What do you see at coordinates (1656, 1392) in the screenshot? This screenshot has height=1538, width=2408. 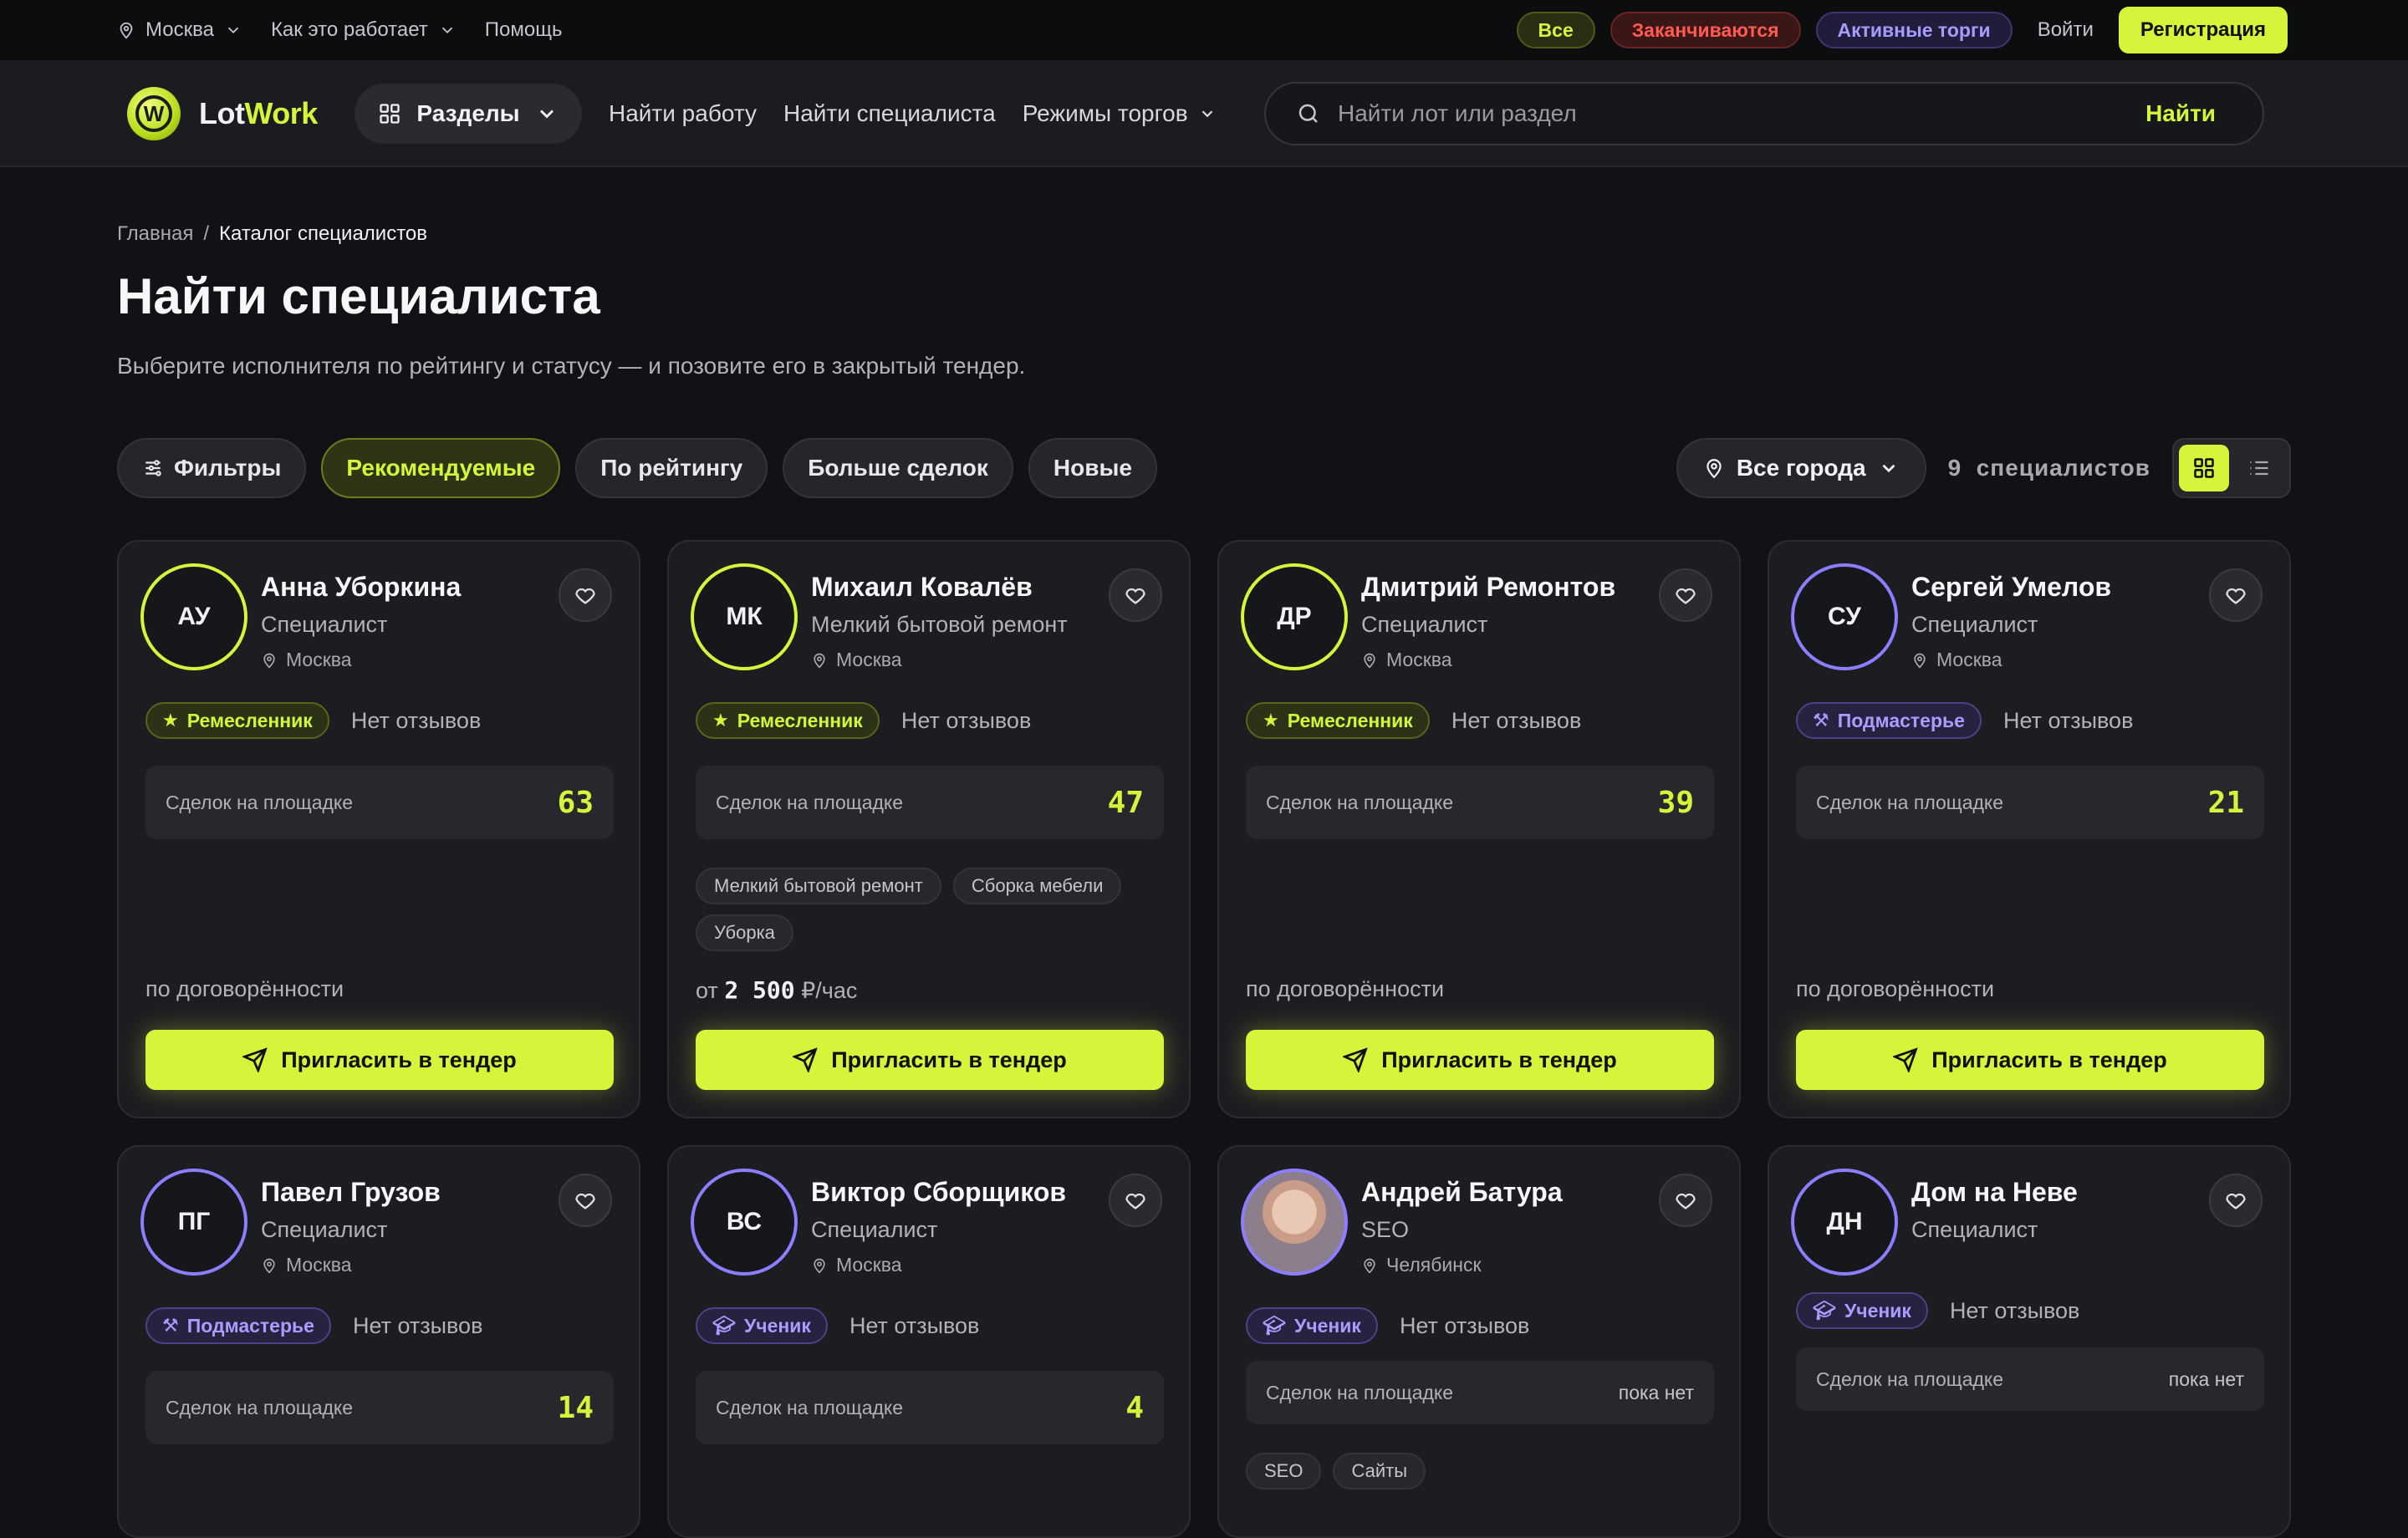 I see `deals-count: пока нет` at bounding box center [1656, 1392].